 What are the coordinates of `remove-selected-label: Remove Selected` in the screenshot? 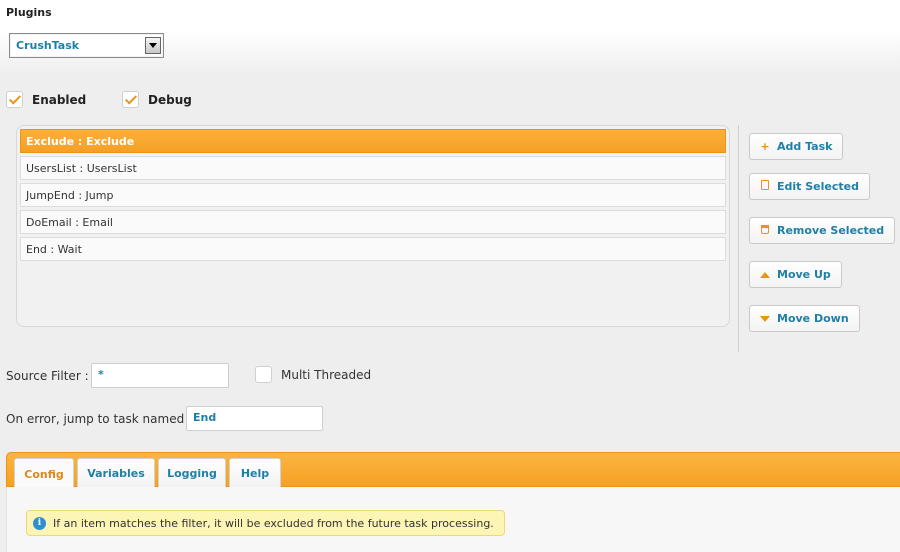 It's located at (831, 230).